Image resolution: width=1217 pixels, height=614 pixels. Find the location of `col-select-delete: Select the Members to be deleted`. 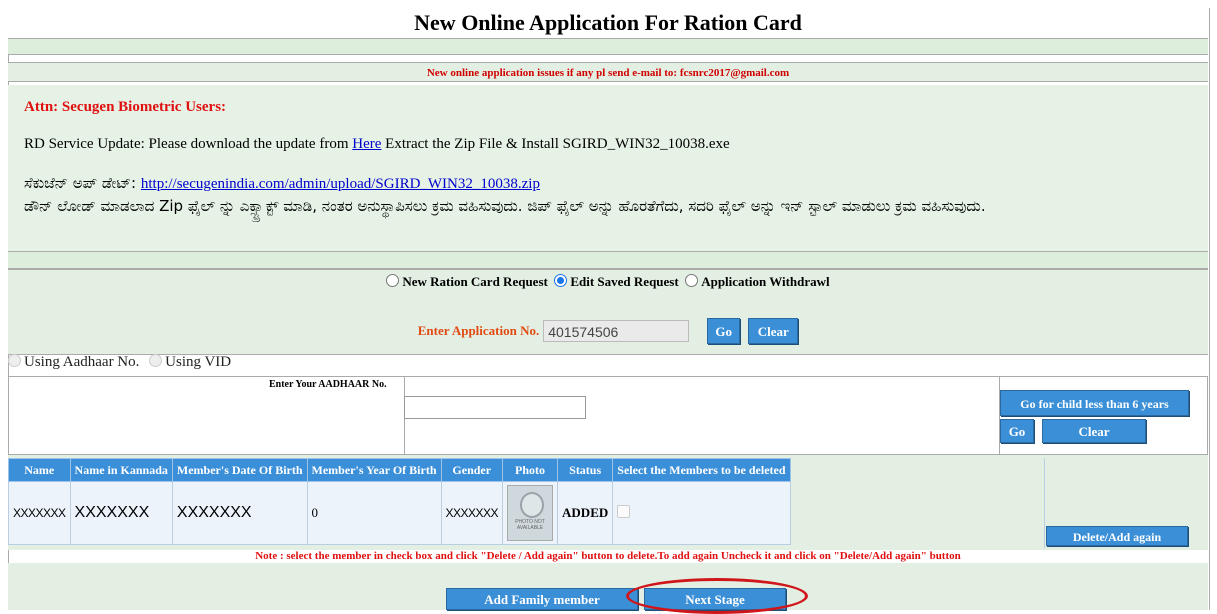

col-select-delete: Select the Members to be deleted is located at coordinates (701, 470).